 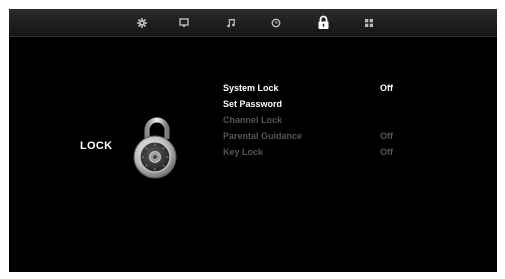 I want to click on menu-item-label: Key Lock, so click(x=243, y=152).